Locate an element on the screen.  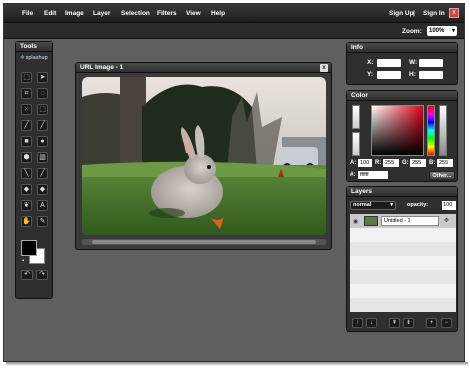
red-input: 255 is located at coordinates (391, 163).